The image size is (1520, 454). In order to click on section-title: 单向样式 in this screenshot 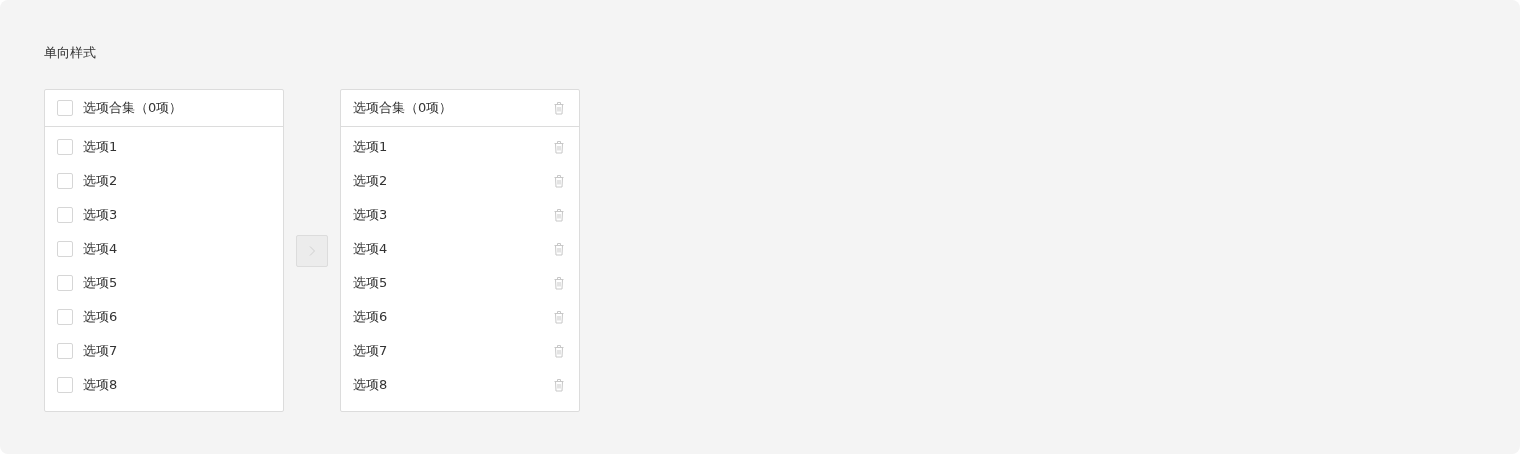, I will do `click(70, 53)`.